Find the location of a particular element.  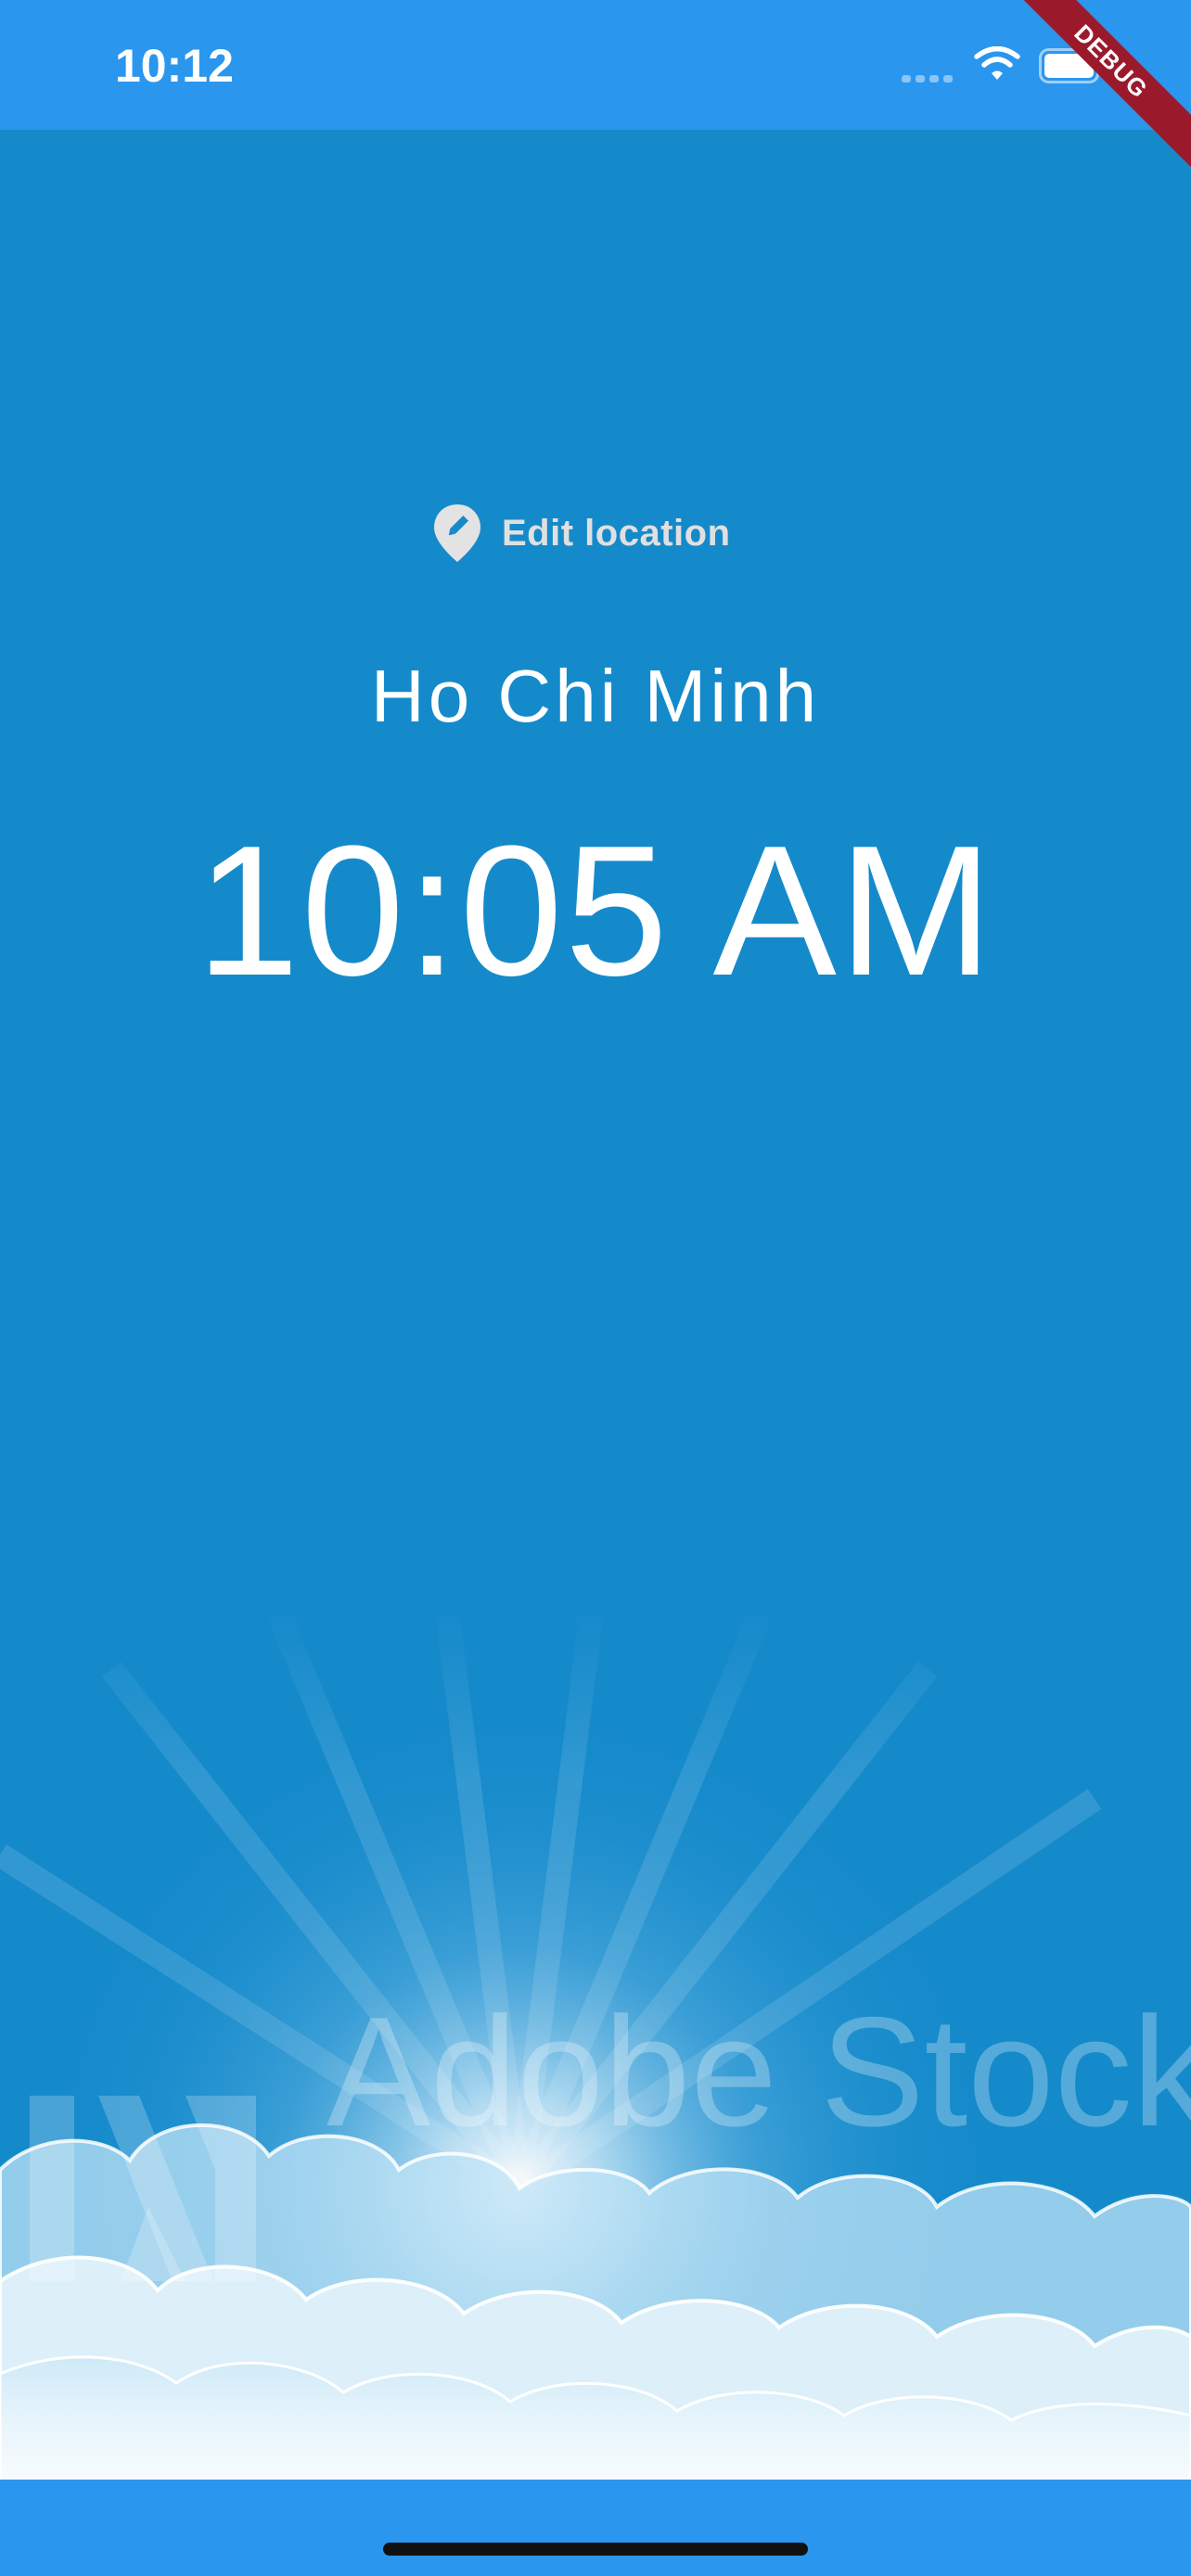

city-name: Ho Chi Minh is located at coordinates (595, 696).